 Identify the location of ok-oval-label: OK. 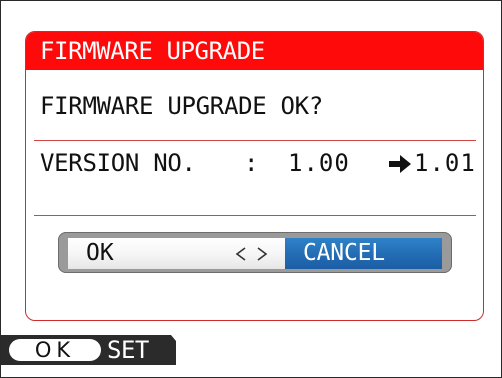
(55, 350).